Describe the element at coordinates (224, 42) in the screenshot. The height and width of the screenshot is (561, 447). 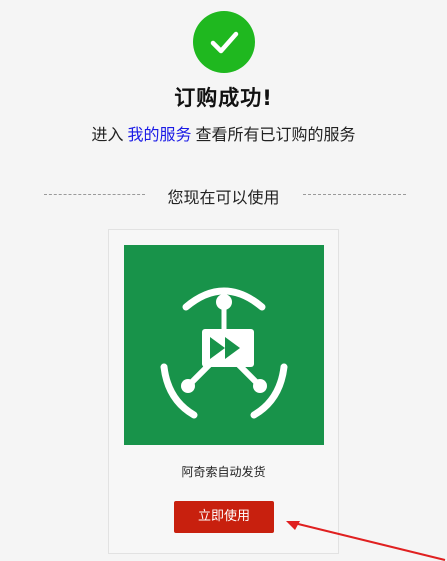
I see `success-check-icon` at that location.